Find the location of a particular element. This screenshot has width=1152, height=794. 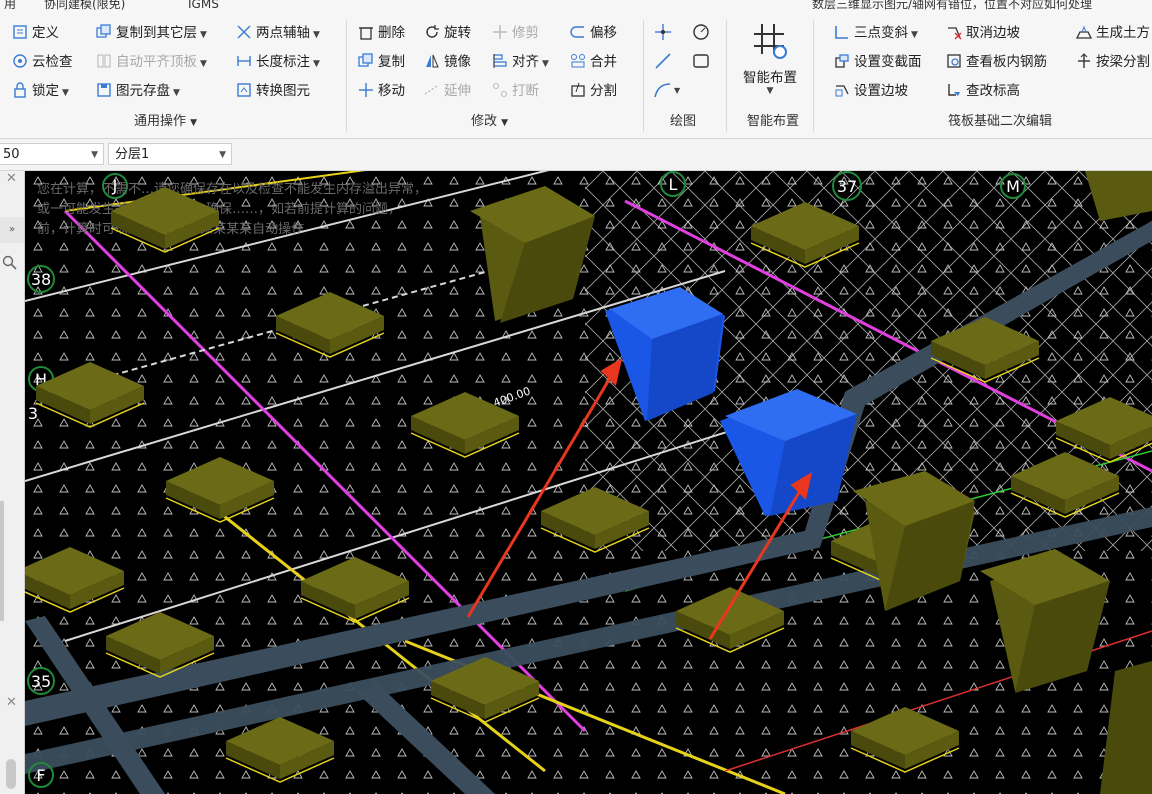

point-icon is located at coordinates (663, 32).